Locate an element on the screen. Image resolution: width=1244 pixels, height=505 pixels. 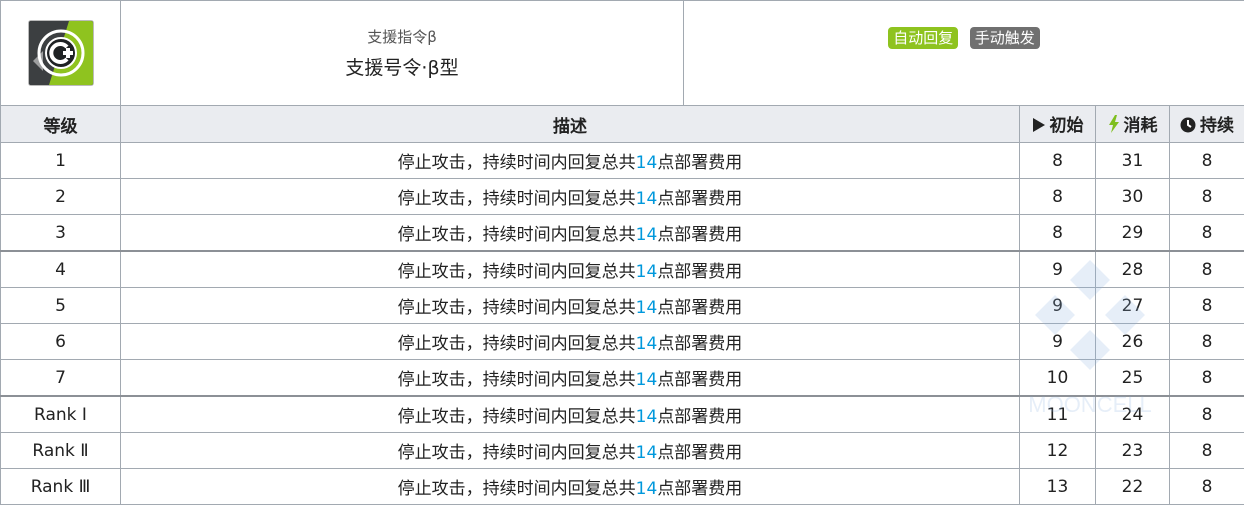
table-row: 3 停止攻击，持续时间内回复总共14点部署费用 8 29 8 is located at coordinates (622, 233).